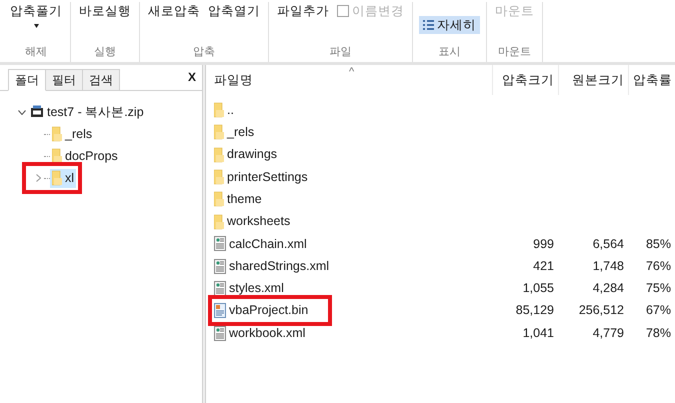 This screenshot has width=675, height=403. What do you see at coordinates (534, 311) in the screenshot?
I see `table-cell-text: 85,129` at bounding box center [534, 311].